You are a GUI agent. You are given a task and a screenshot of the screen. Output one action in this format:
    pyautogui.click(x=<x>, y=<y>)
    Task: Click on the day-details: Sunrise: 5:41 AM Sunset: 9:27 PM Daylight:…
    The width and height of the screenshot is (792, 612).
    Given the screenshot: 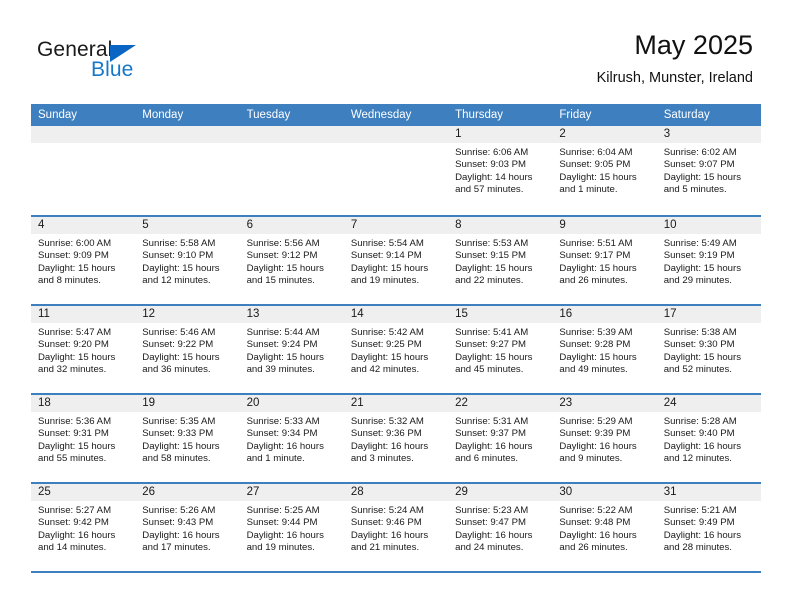 What is the action you would take?
    pyautogui.click(x=500, y=350)
    